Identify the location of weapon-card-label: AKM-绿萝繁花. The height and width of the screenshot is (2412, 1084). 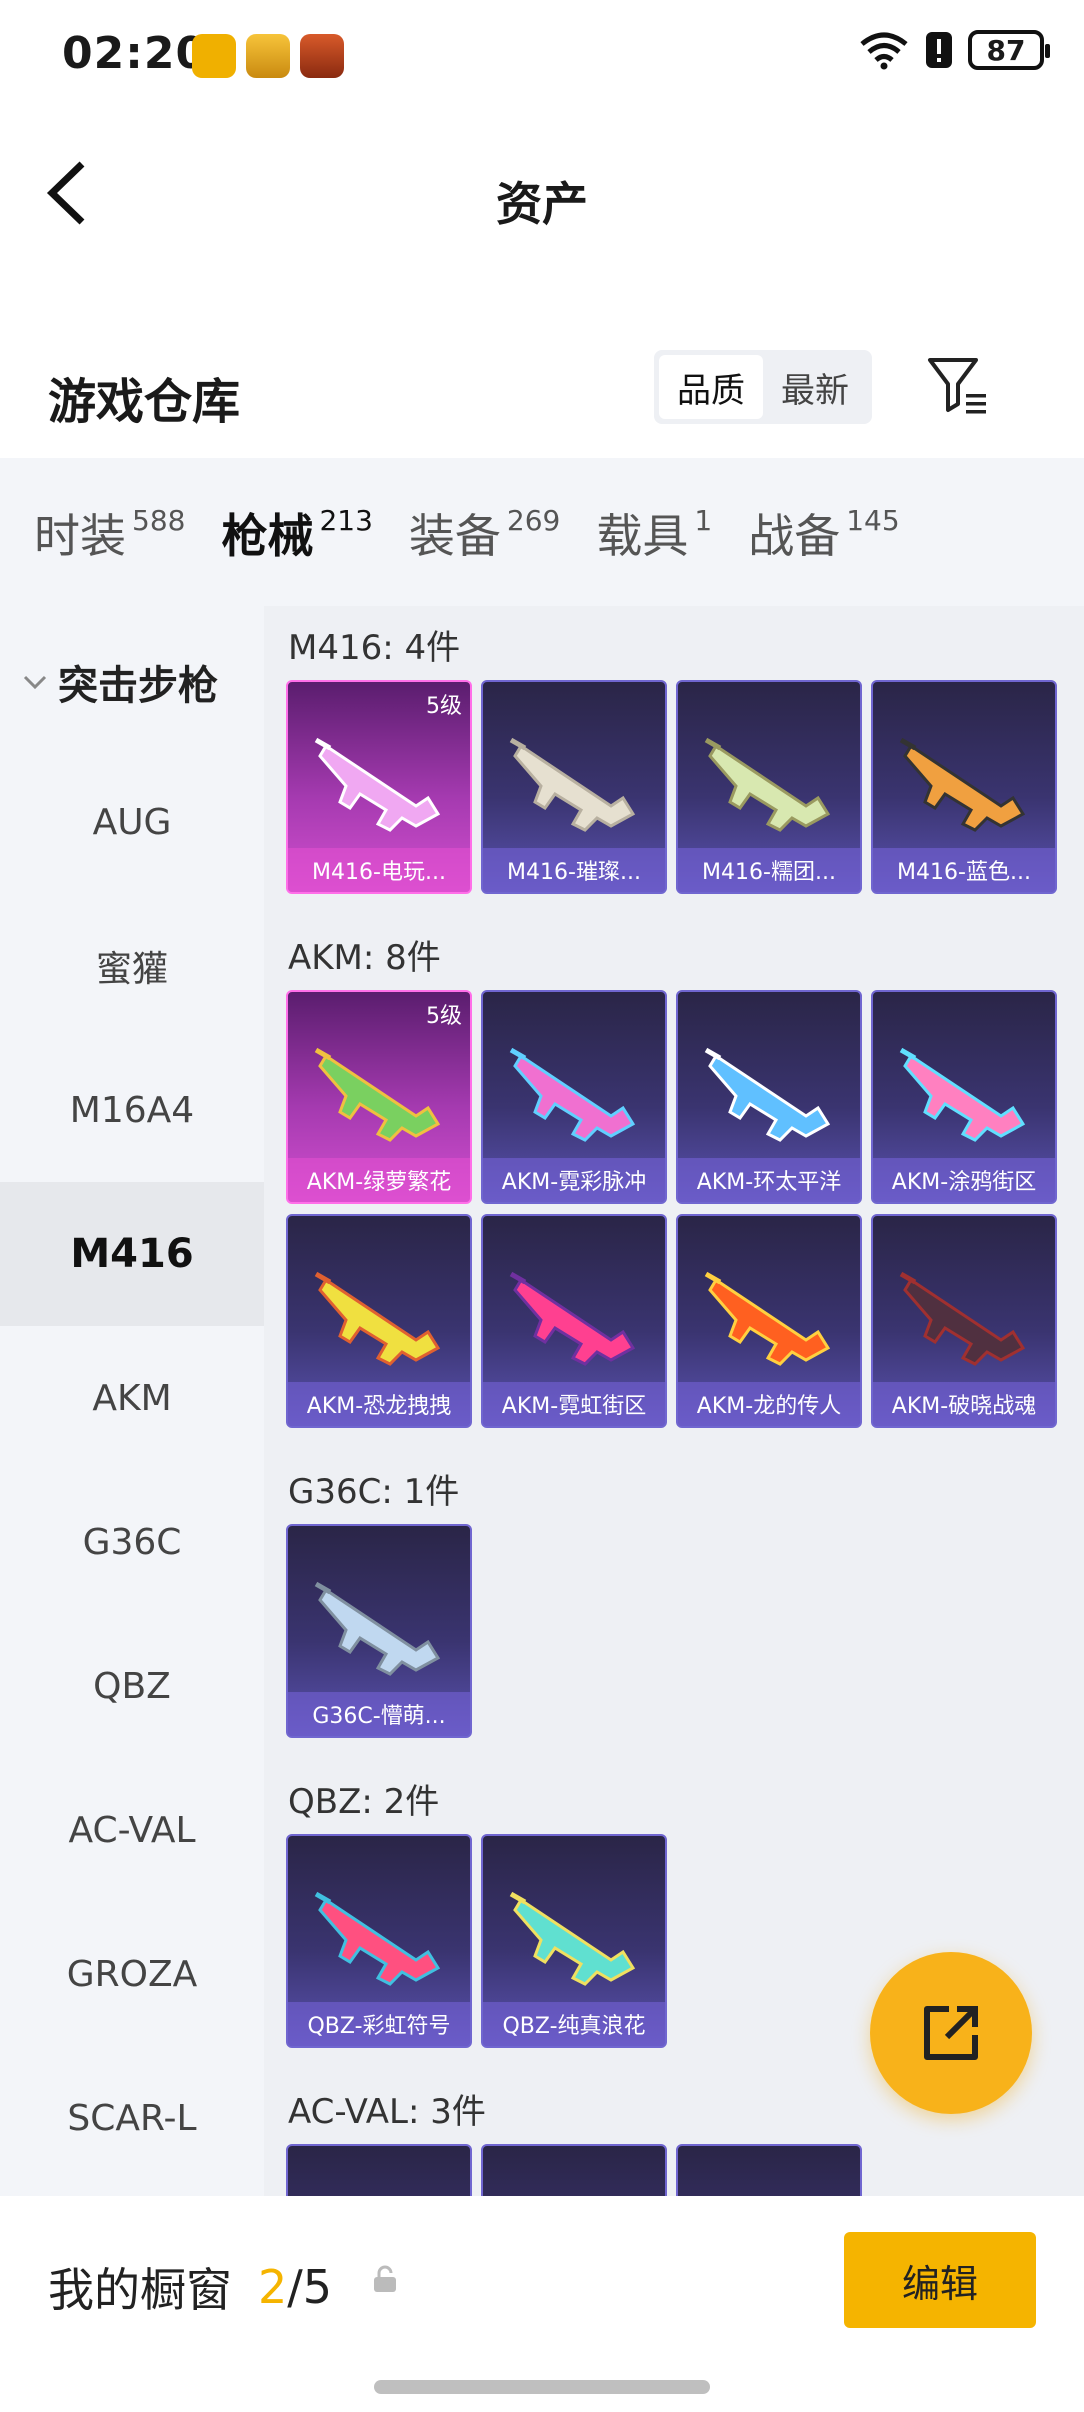
(379, 1180).